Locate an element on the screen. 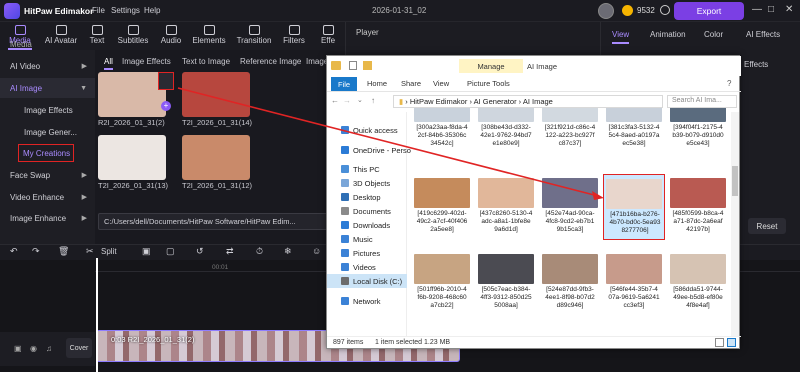 This screenshot has width=800, height=372. speed-icon: ⏱ is located at coordinates (259, 251).